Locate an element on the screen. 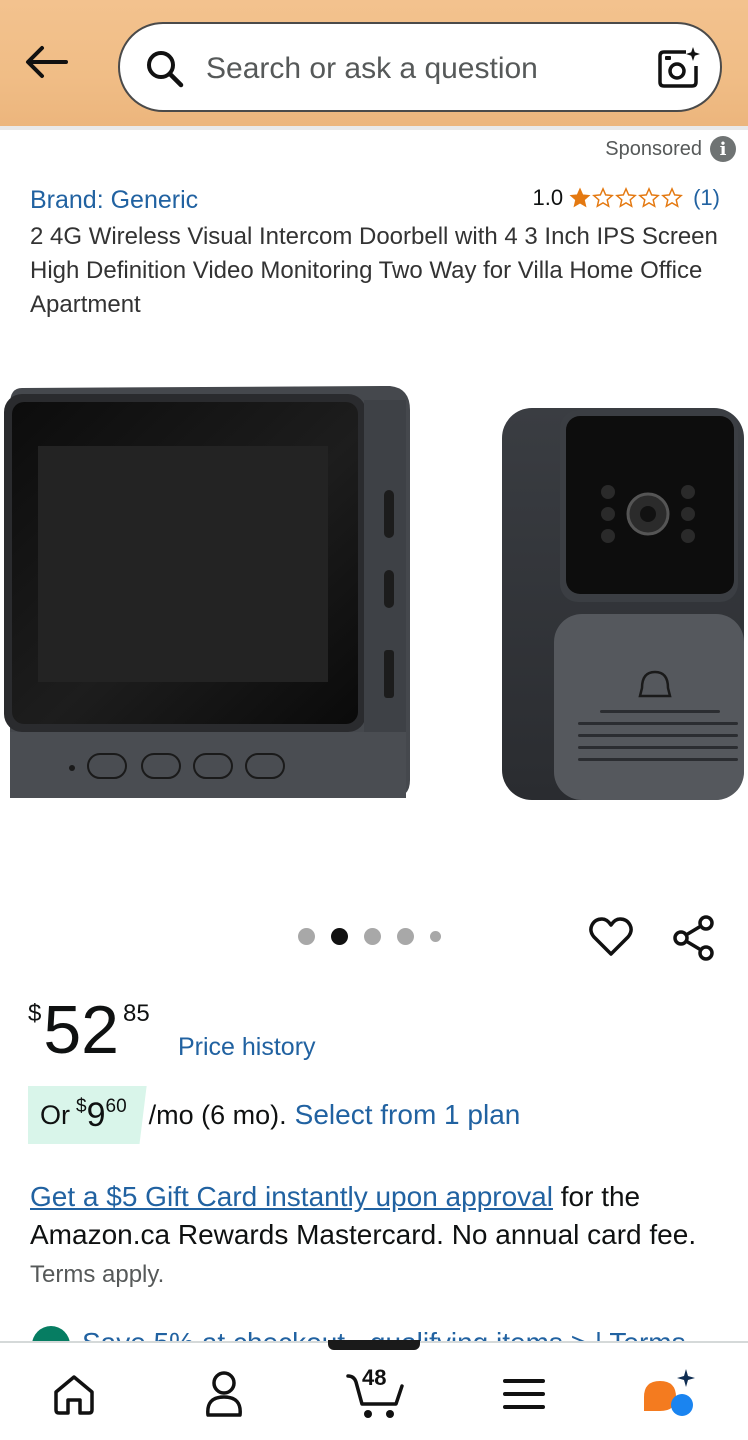  installment-prefix: Or is located at coordinates (55, 1114).